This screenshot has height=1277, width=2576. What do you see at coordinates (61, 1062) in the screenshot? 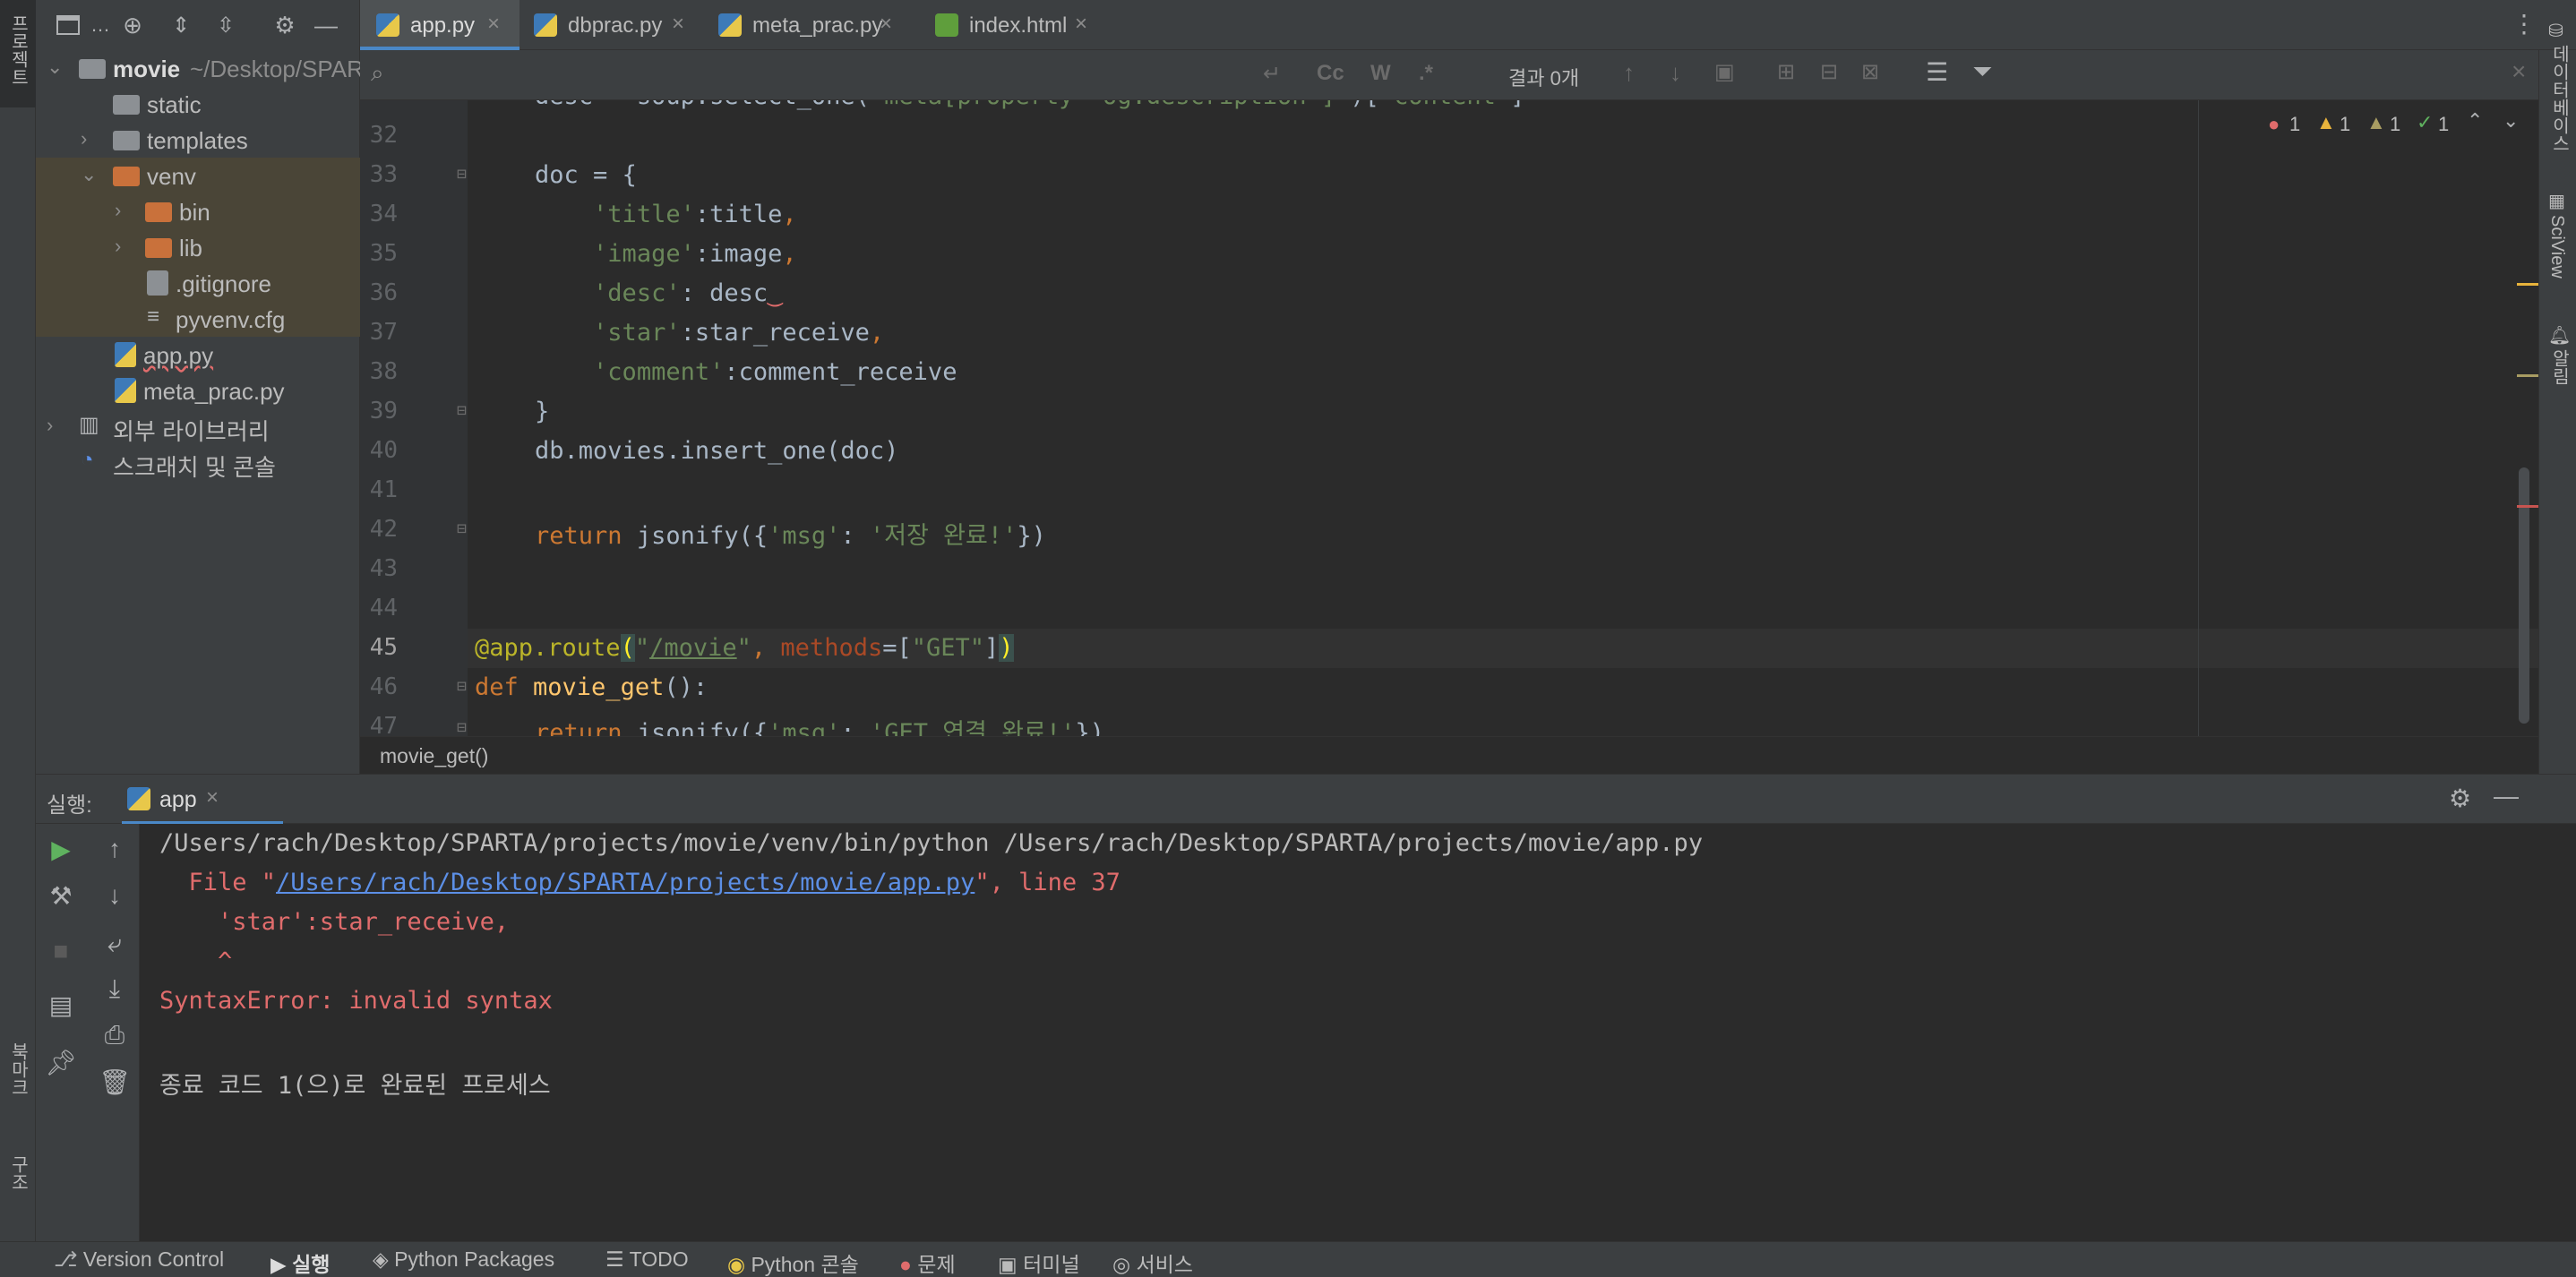
I see `pin-icon: 📌︎` at bounding box center [61, 1062].